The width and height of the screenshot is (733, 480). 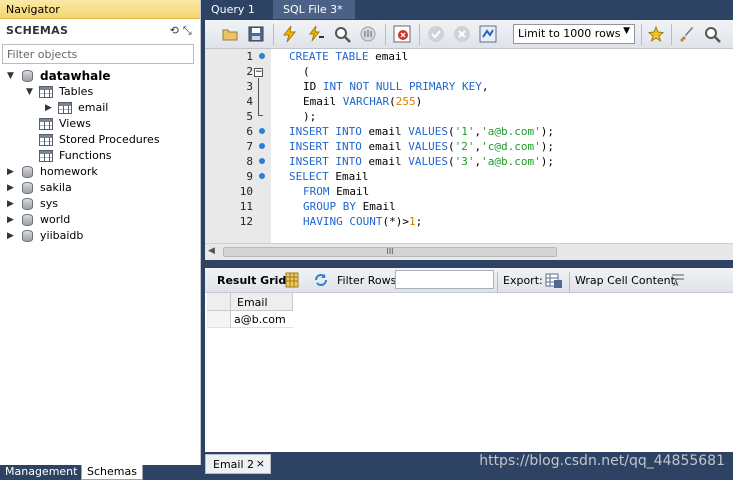 I want to click on schema-label: sakila, so click(x=56, y=187).